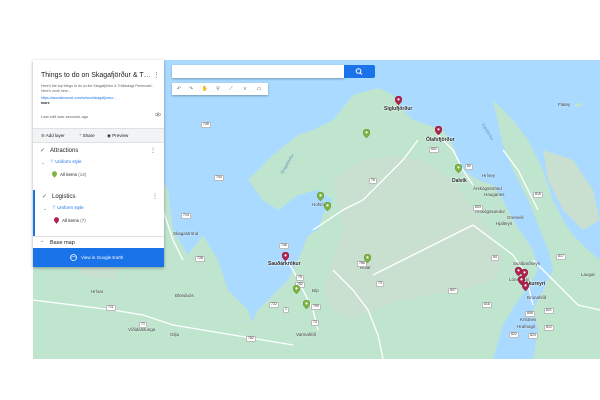 This screenshot has height=400, width=600. I want to click on road-shield: 808, so click(530, 314).